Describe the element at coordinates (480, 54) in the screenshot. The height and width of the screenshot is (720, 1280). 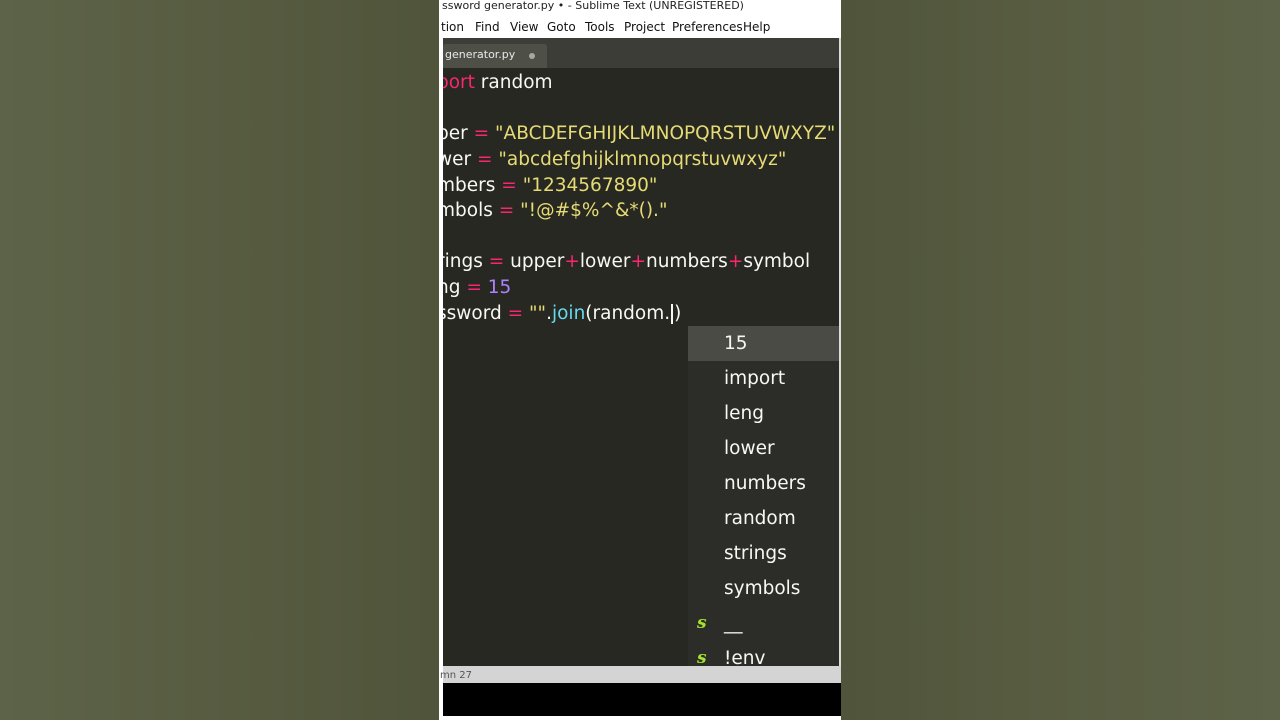
I see `tab-label: generator.py` at that location.